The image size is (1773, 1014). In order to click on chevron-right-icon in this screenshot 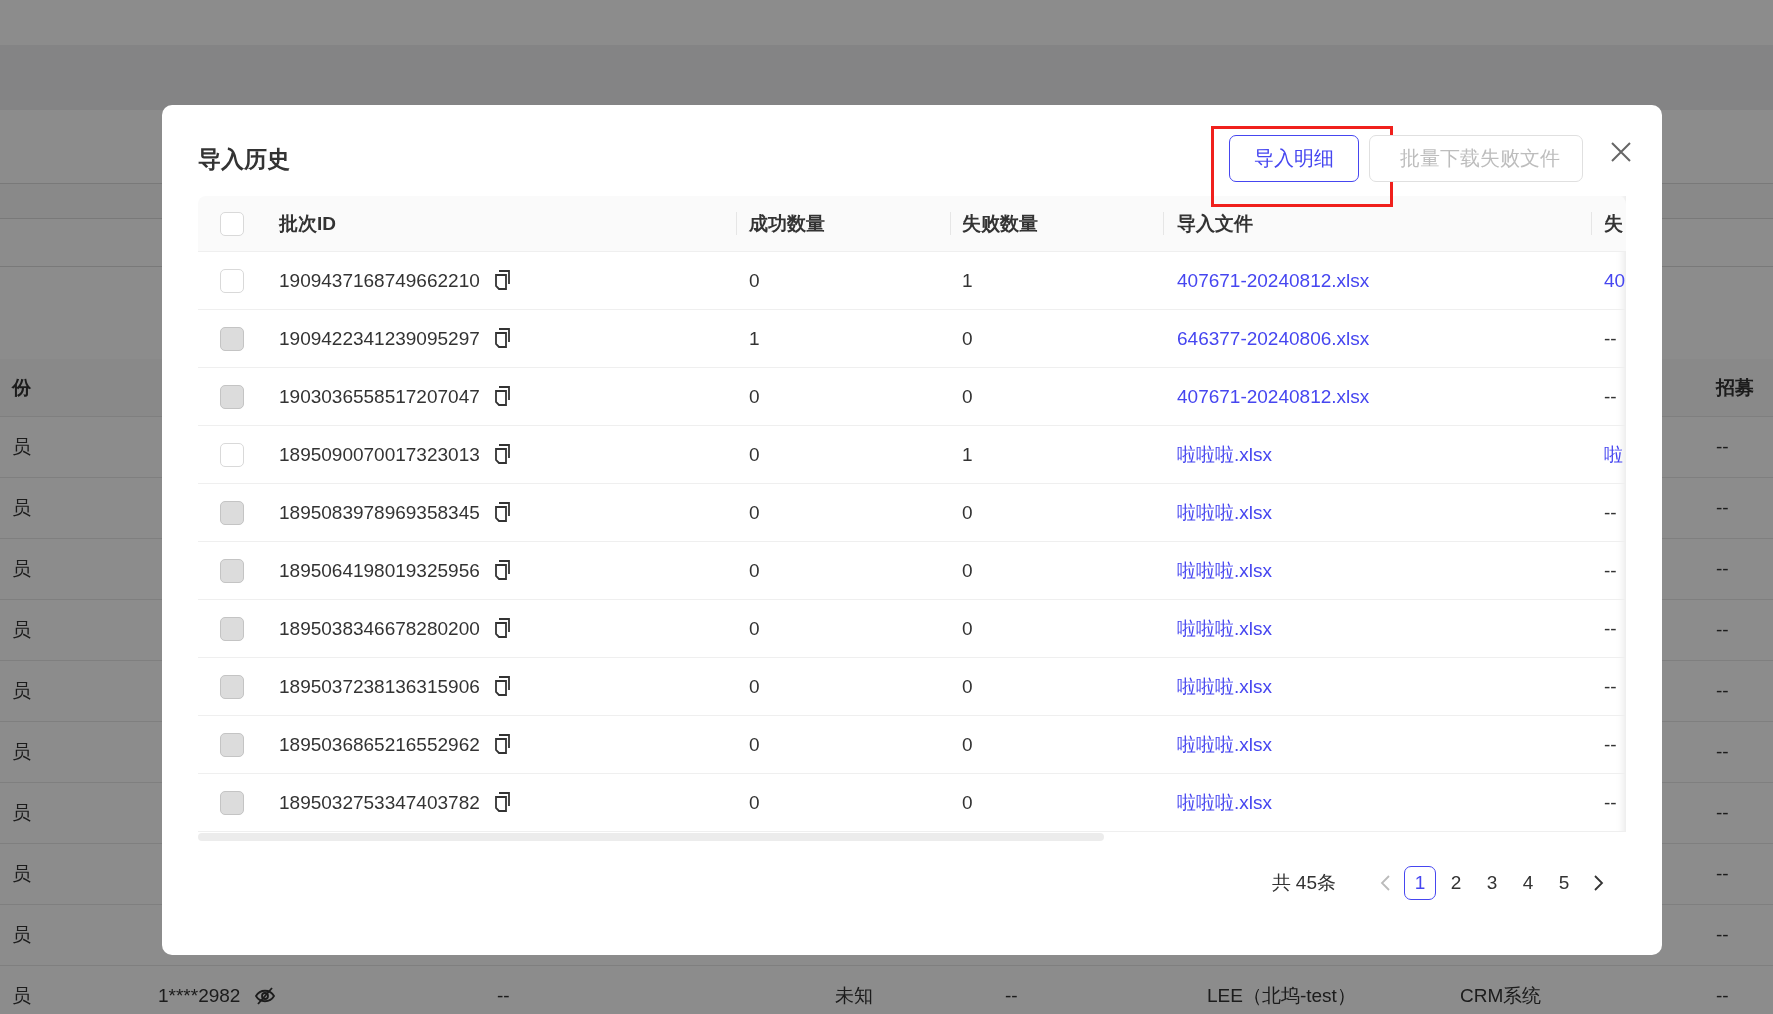, I will do `click(1599, 883)`.